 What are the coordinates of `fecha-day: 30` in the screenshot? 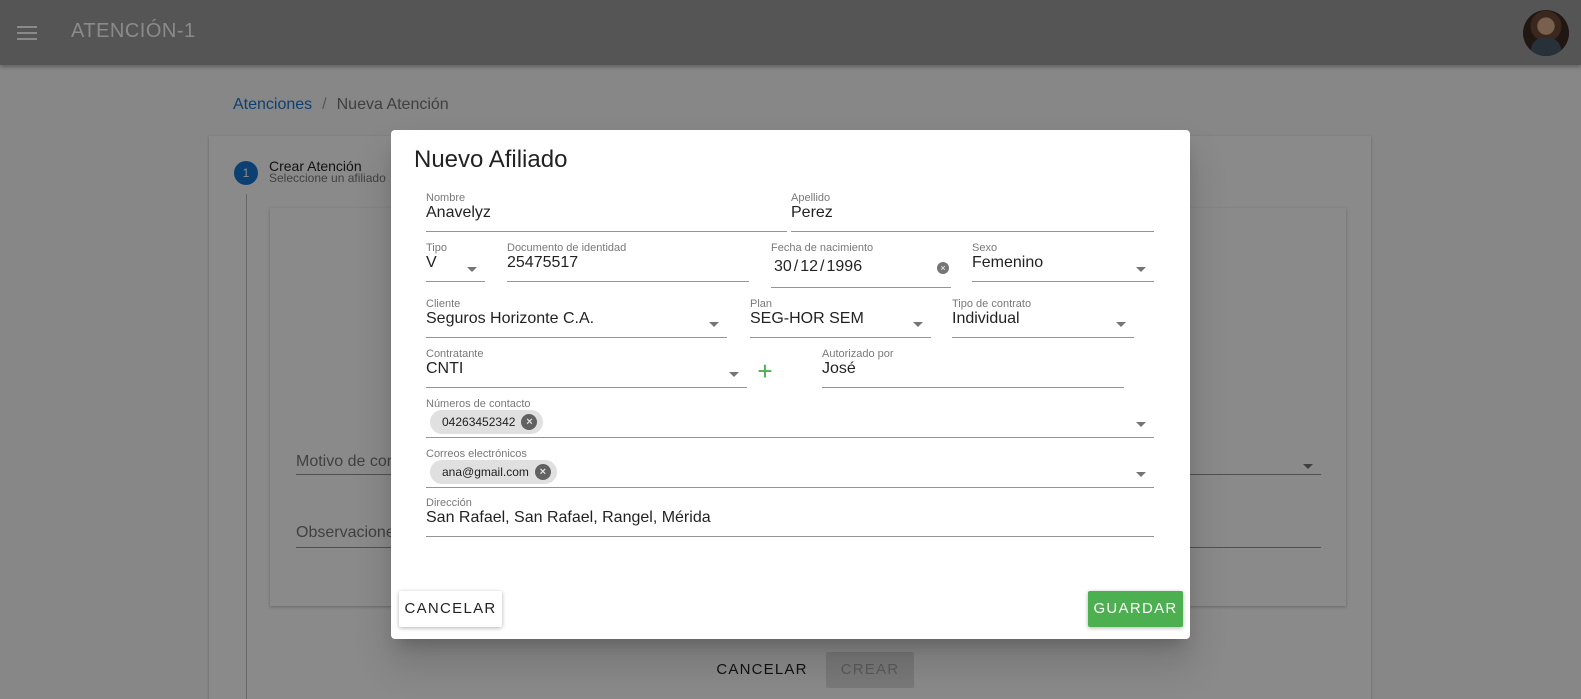 It's located at (783, 266).